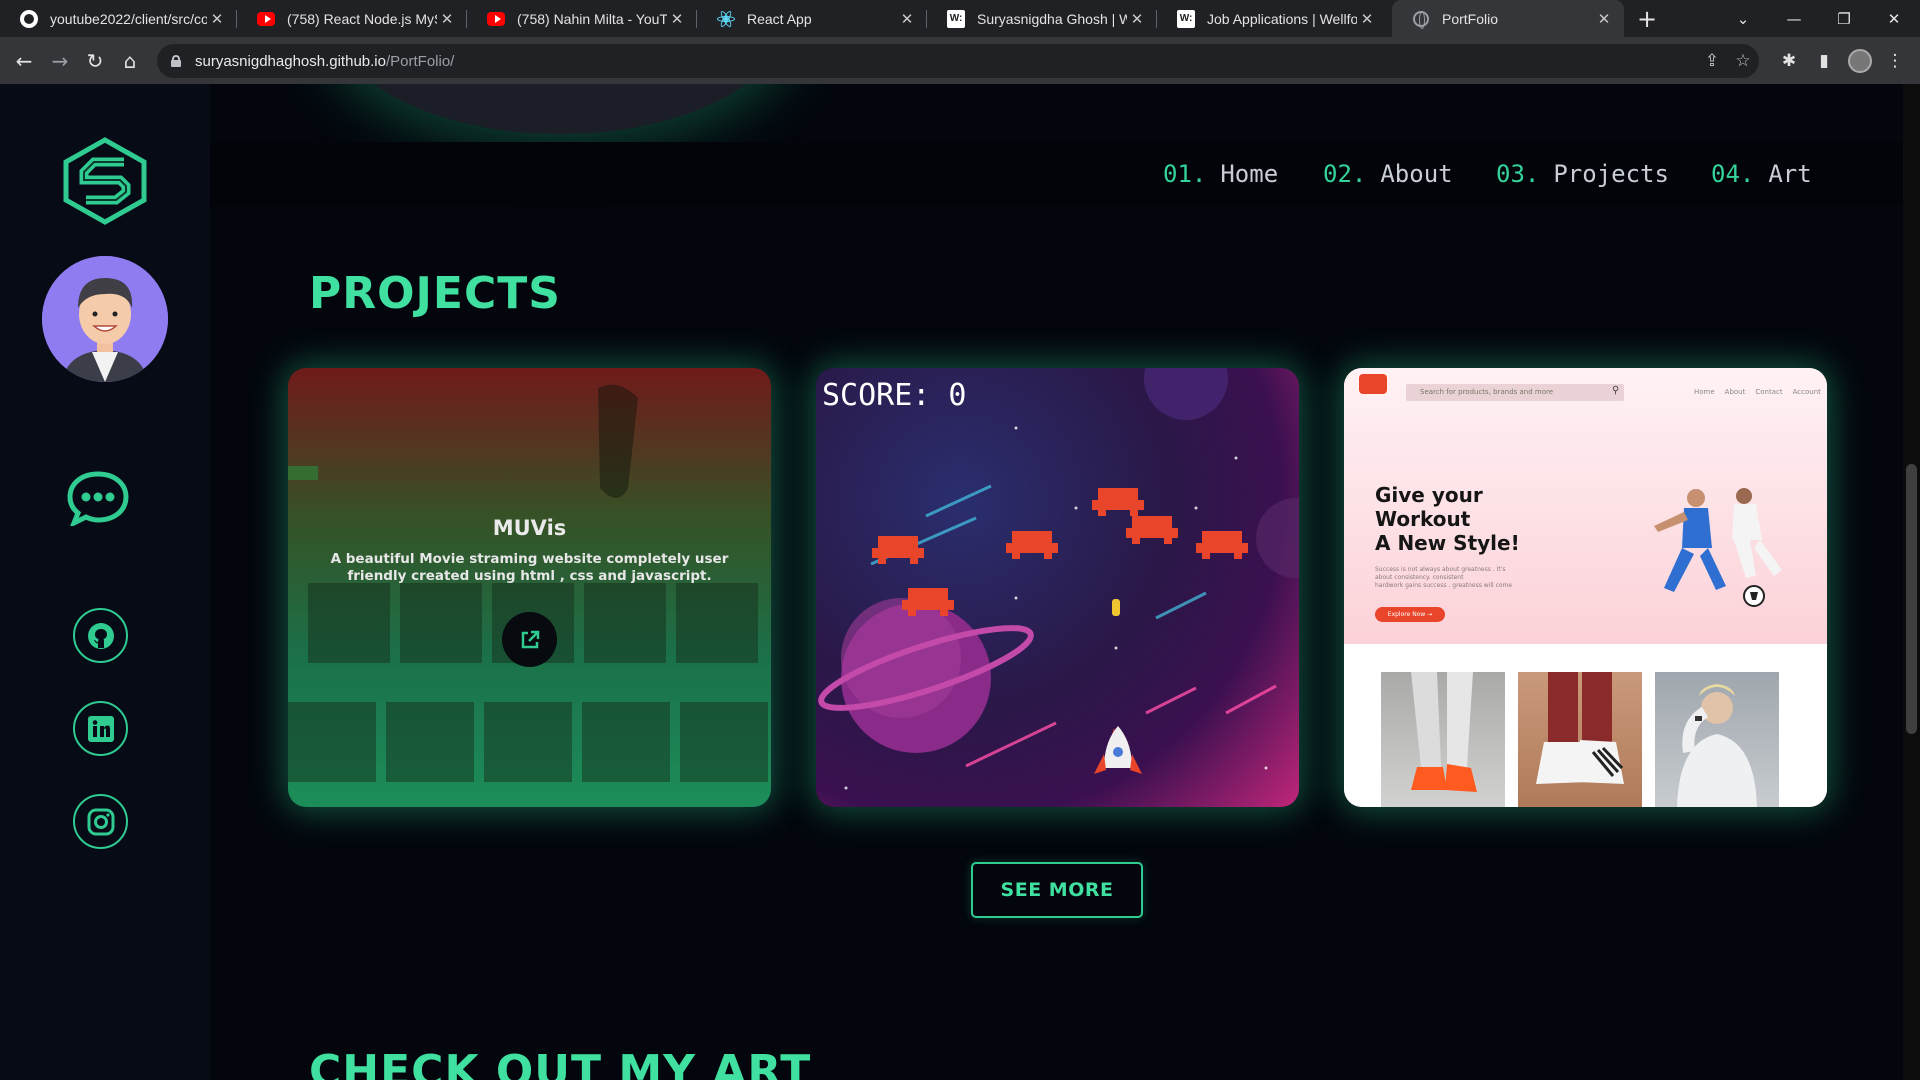  I want to click on open-project-button, so click(529, 639).